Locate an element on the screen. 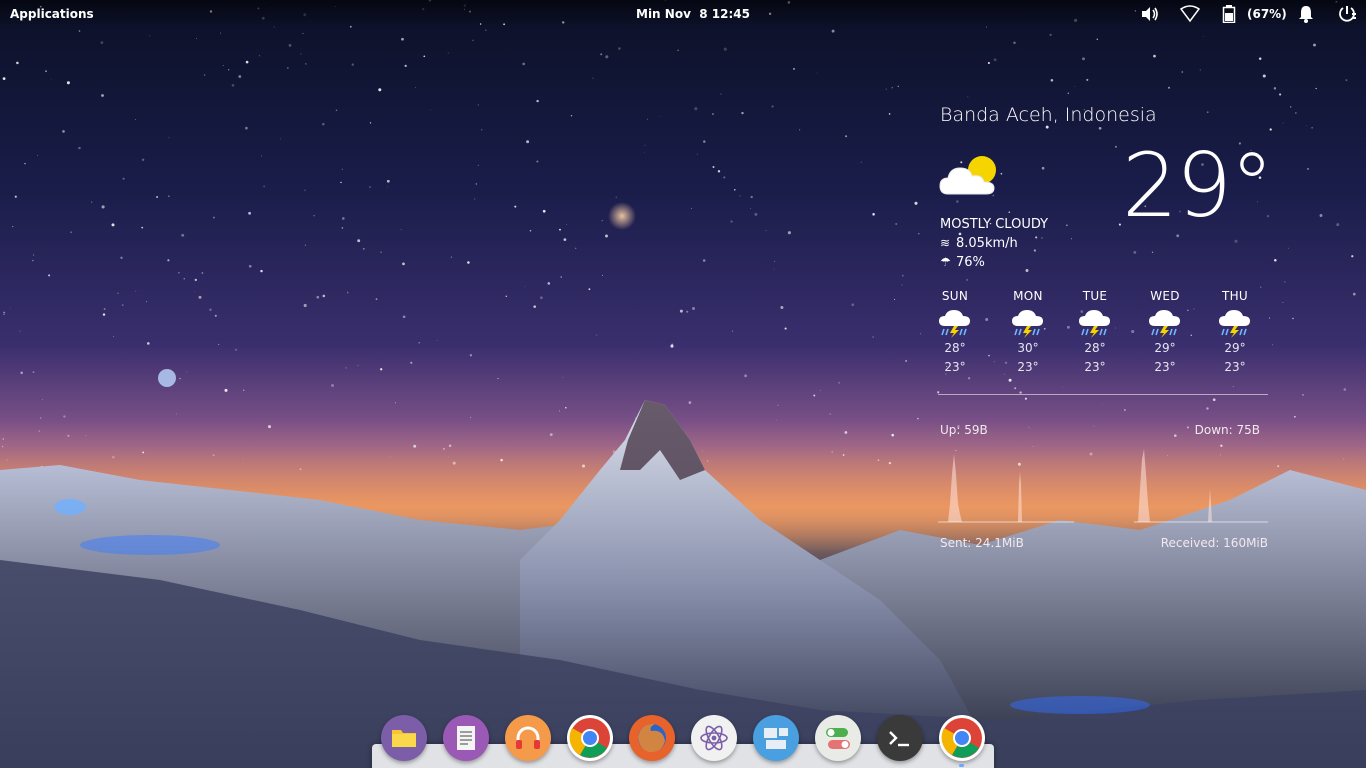  notifications-bell-icon is located at coordinates (1306, 14).